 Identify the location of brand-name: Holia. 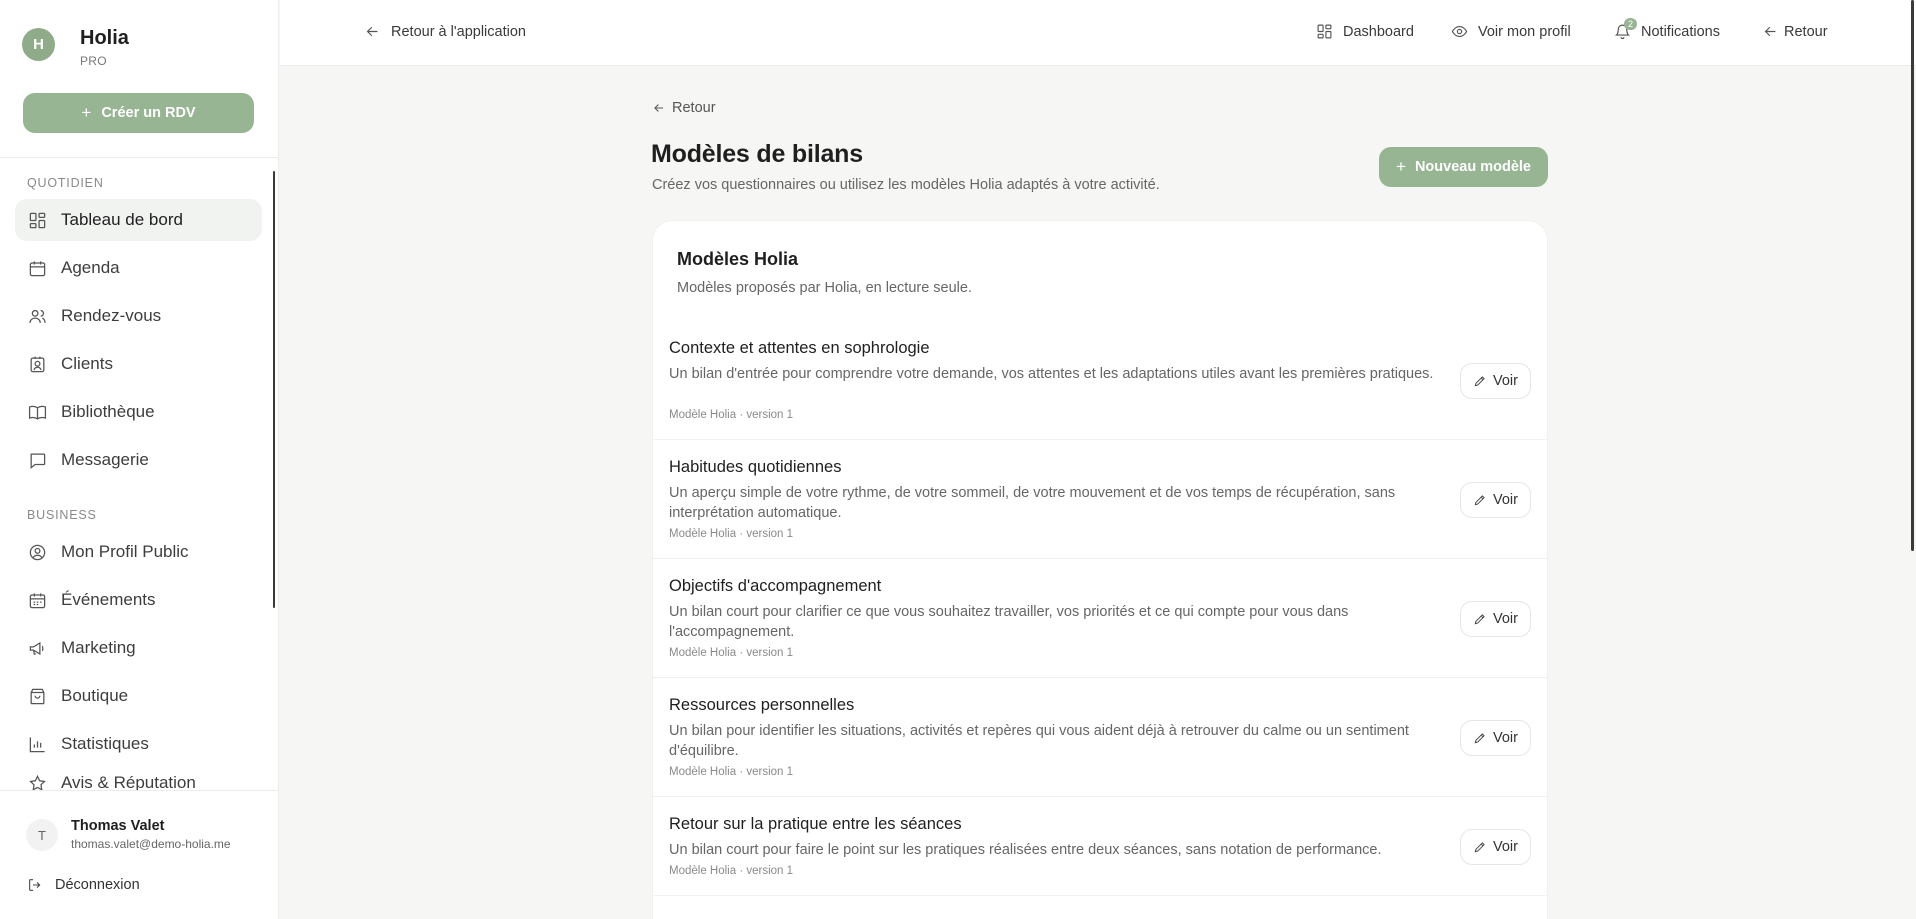
(104, 38).